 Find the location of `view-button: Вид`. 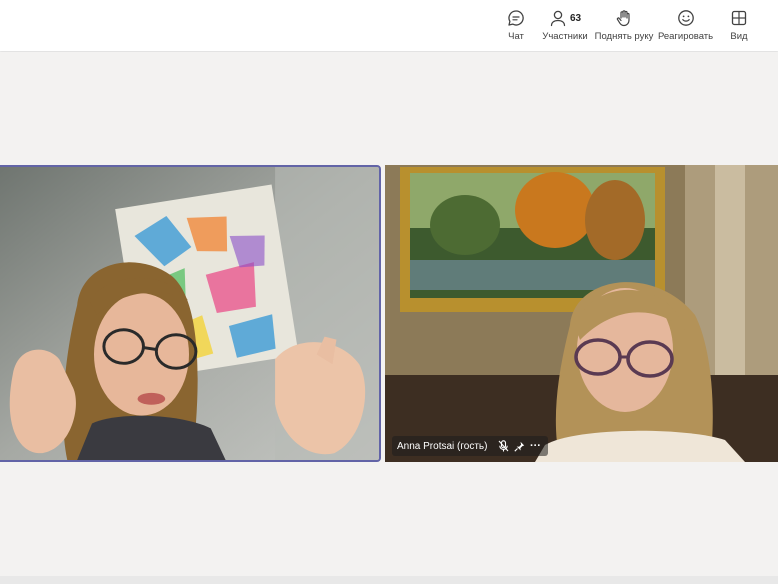

view-button: Вид is located at coordinates (739, 27).